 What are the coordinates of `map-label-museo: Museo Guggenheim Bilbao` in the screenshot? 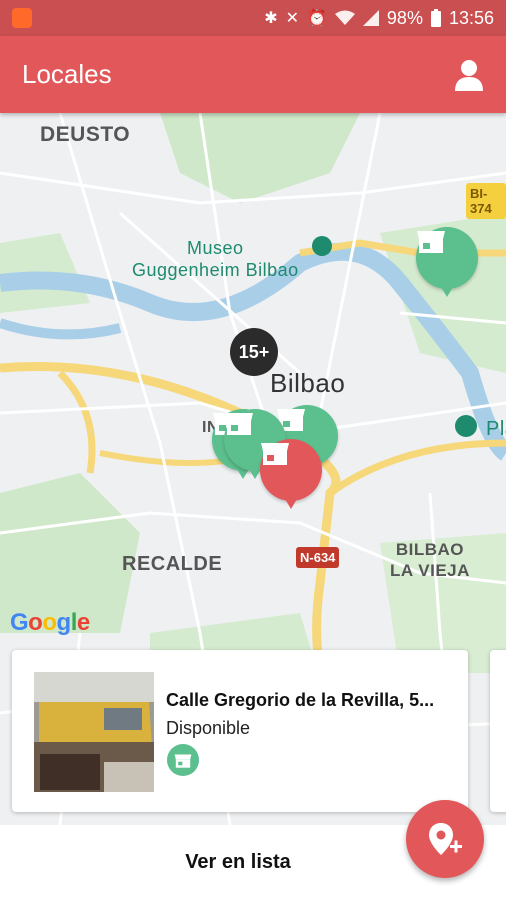 It's located at (215, 259).